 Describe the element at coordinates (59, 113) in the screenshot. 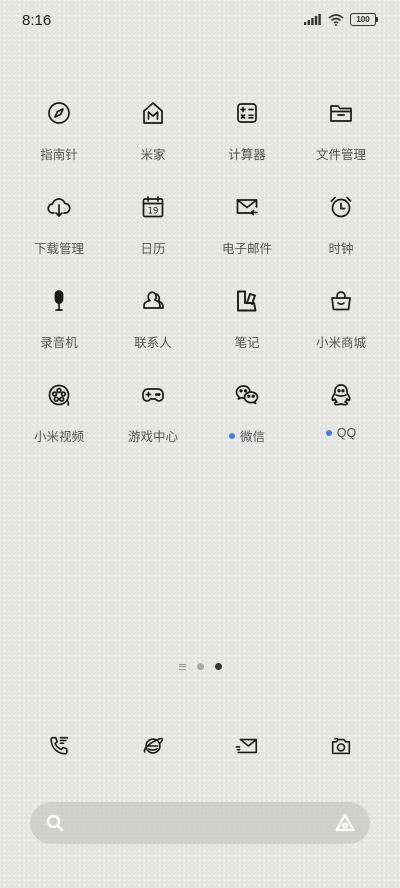

I see `compass-icon` at that location.